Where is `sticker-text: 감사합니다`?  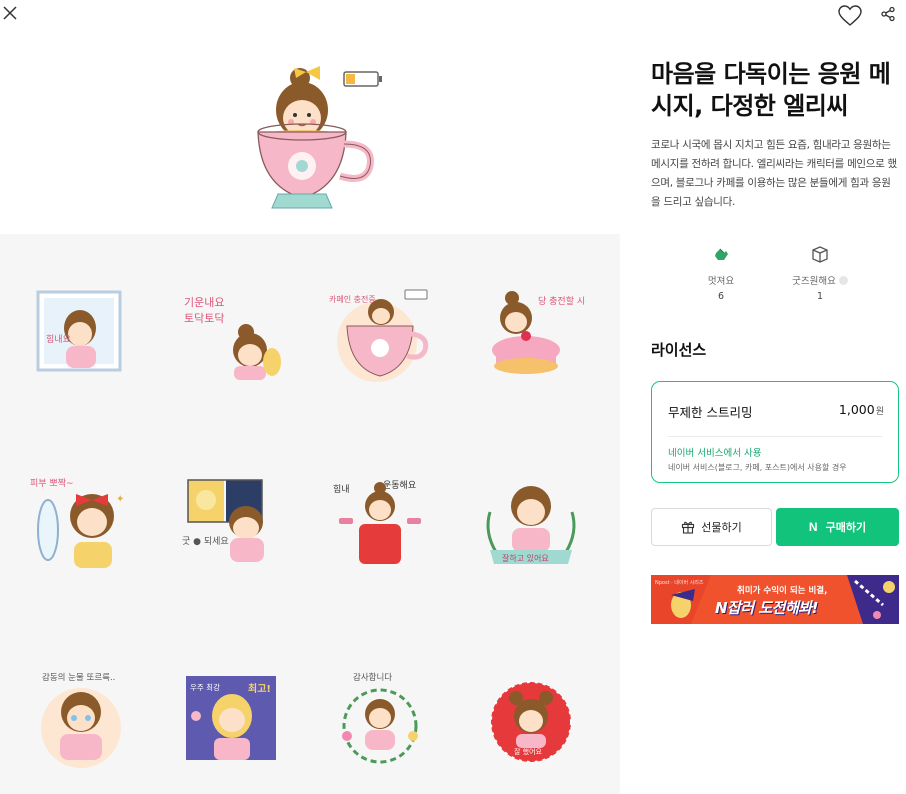 sticker-text: 감사합니다 is located at coordinates (372, 677).